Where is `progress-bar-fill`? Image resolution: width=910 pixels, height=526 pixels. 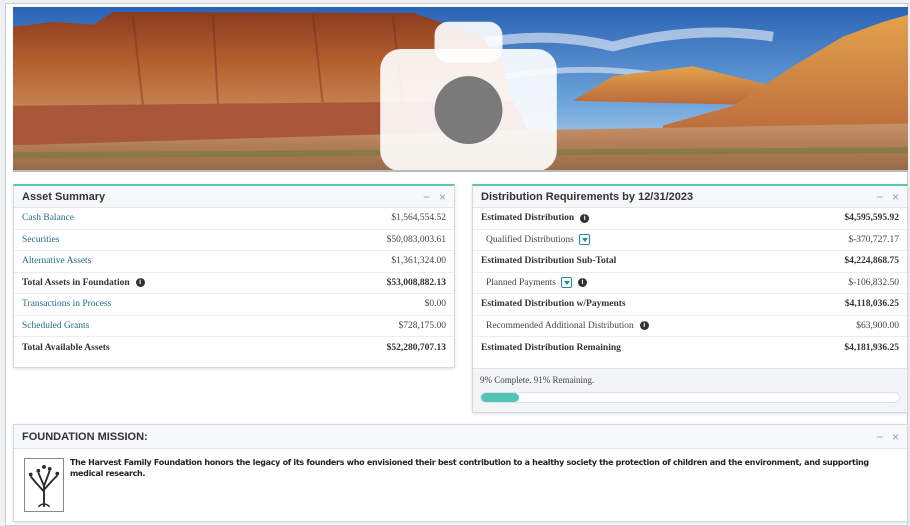
progress-bar-fill is located at coordinates (500, 397).